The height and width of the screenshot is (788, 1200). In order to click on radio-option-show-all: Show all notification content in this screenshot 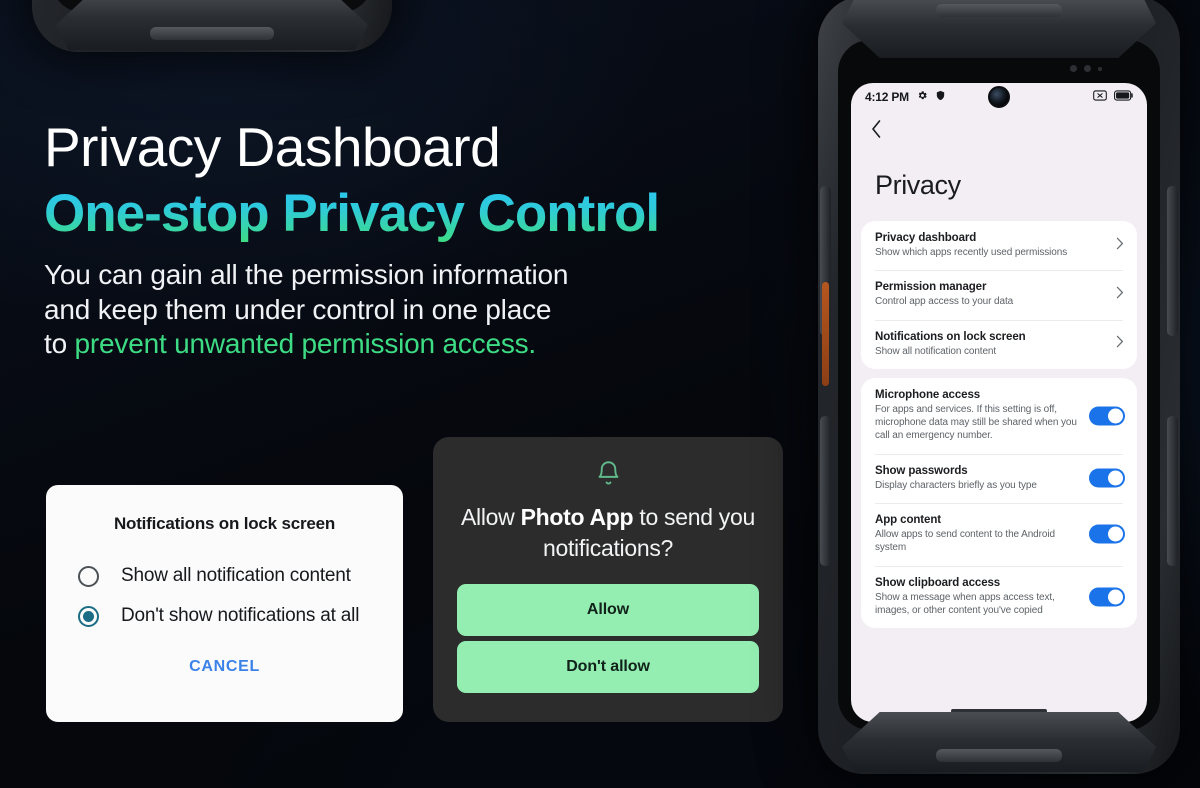, I will do `click(224, 576)`.